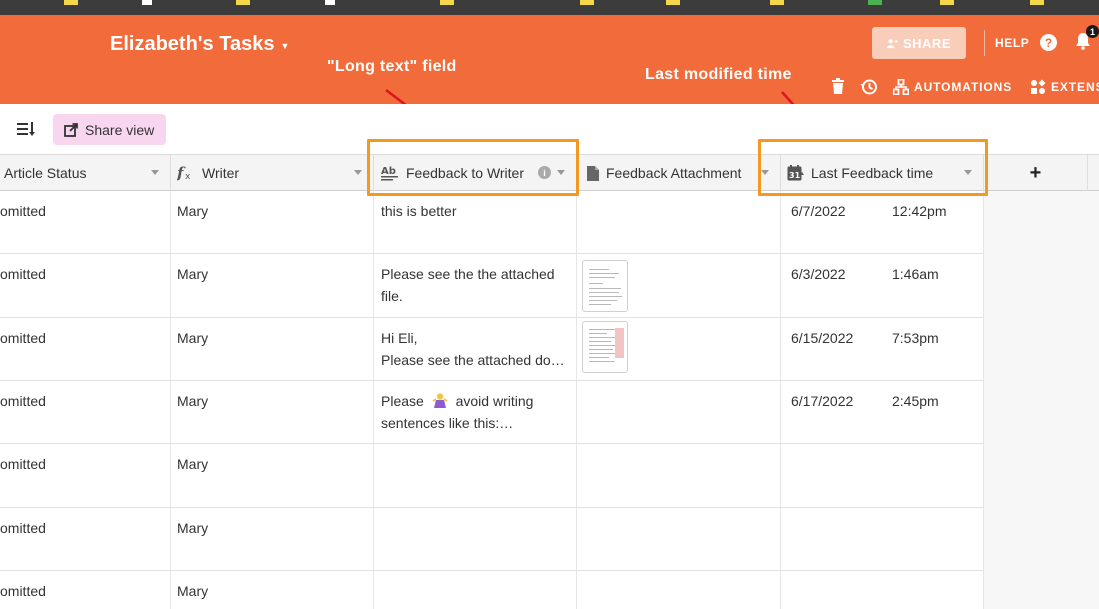 This screenshot has width=1099, height=609. I want to click on info-icon: i, so click(544, 172).